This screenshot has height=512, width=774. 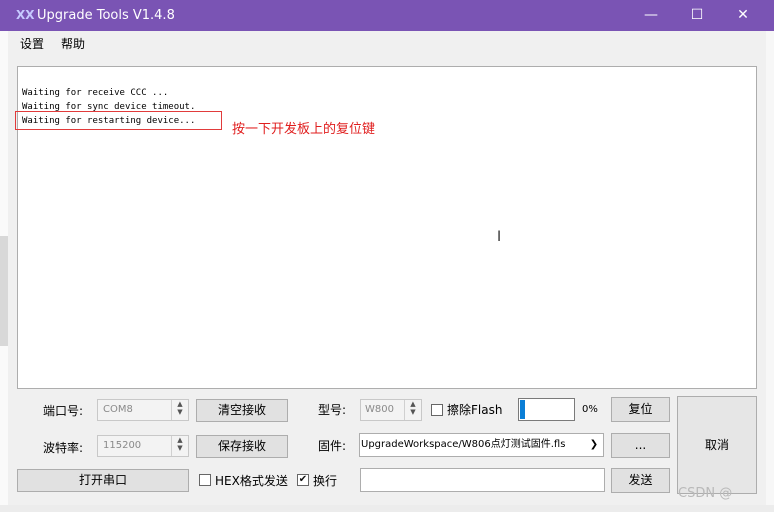 What do you see at coordinates (32, 44) in the screenshot?
I see `menu-settings: 设置` at bounding box center [32, 44].